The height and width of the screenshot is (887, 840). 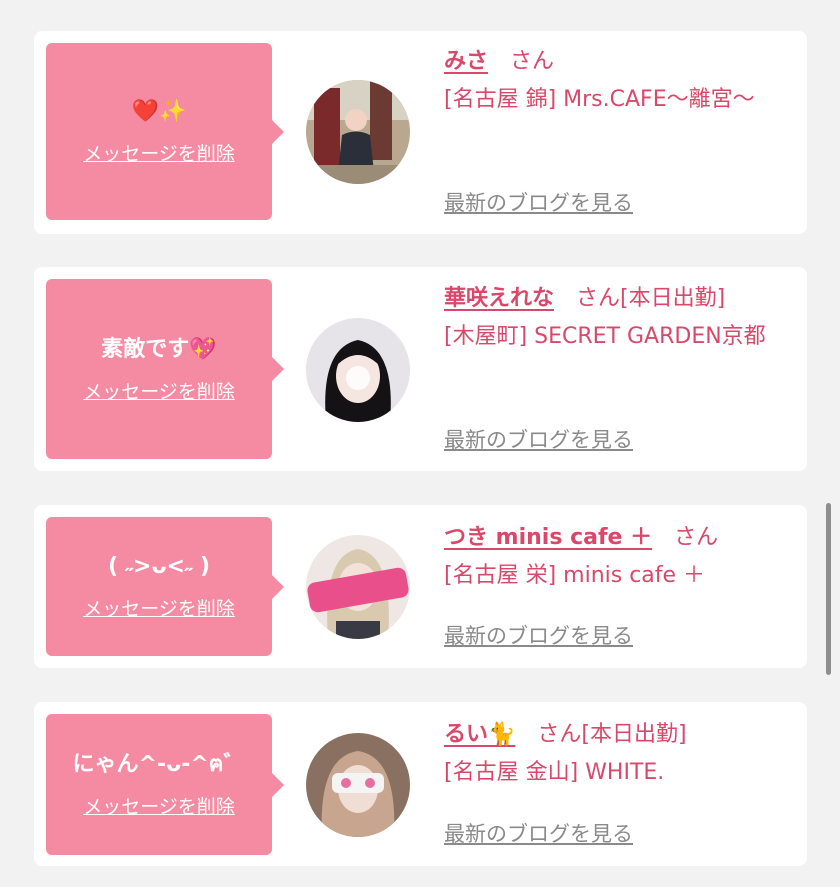 What do you see at coordinates (828, 589) in the screenshot?
I see `scrollbar` at bounding box center [828, 589].